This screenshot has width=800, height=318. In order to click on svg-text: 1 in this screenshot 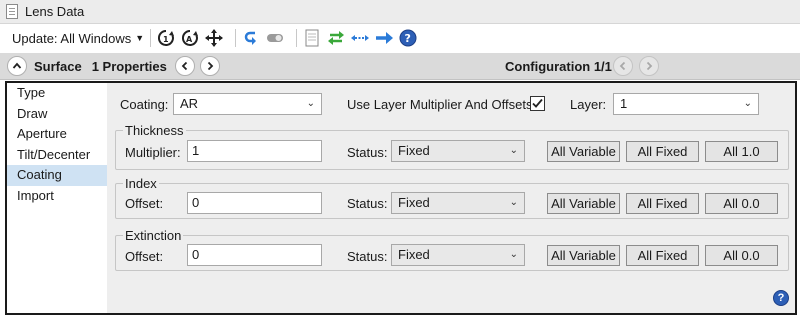, I will do `click(166, 39)`.